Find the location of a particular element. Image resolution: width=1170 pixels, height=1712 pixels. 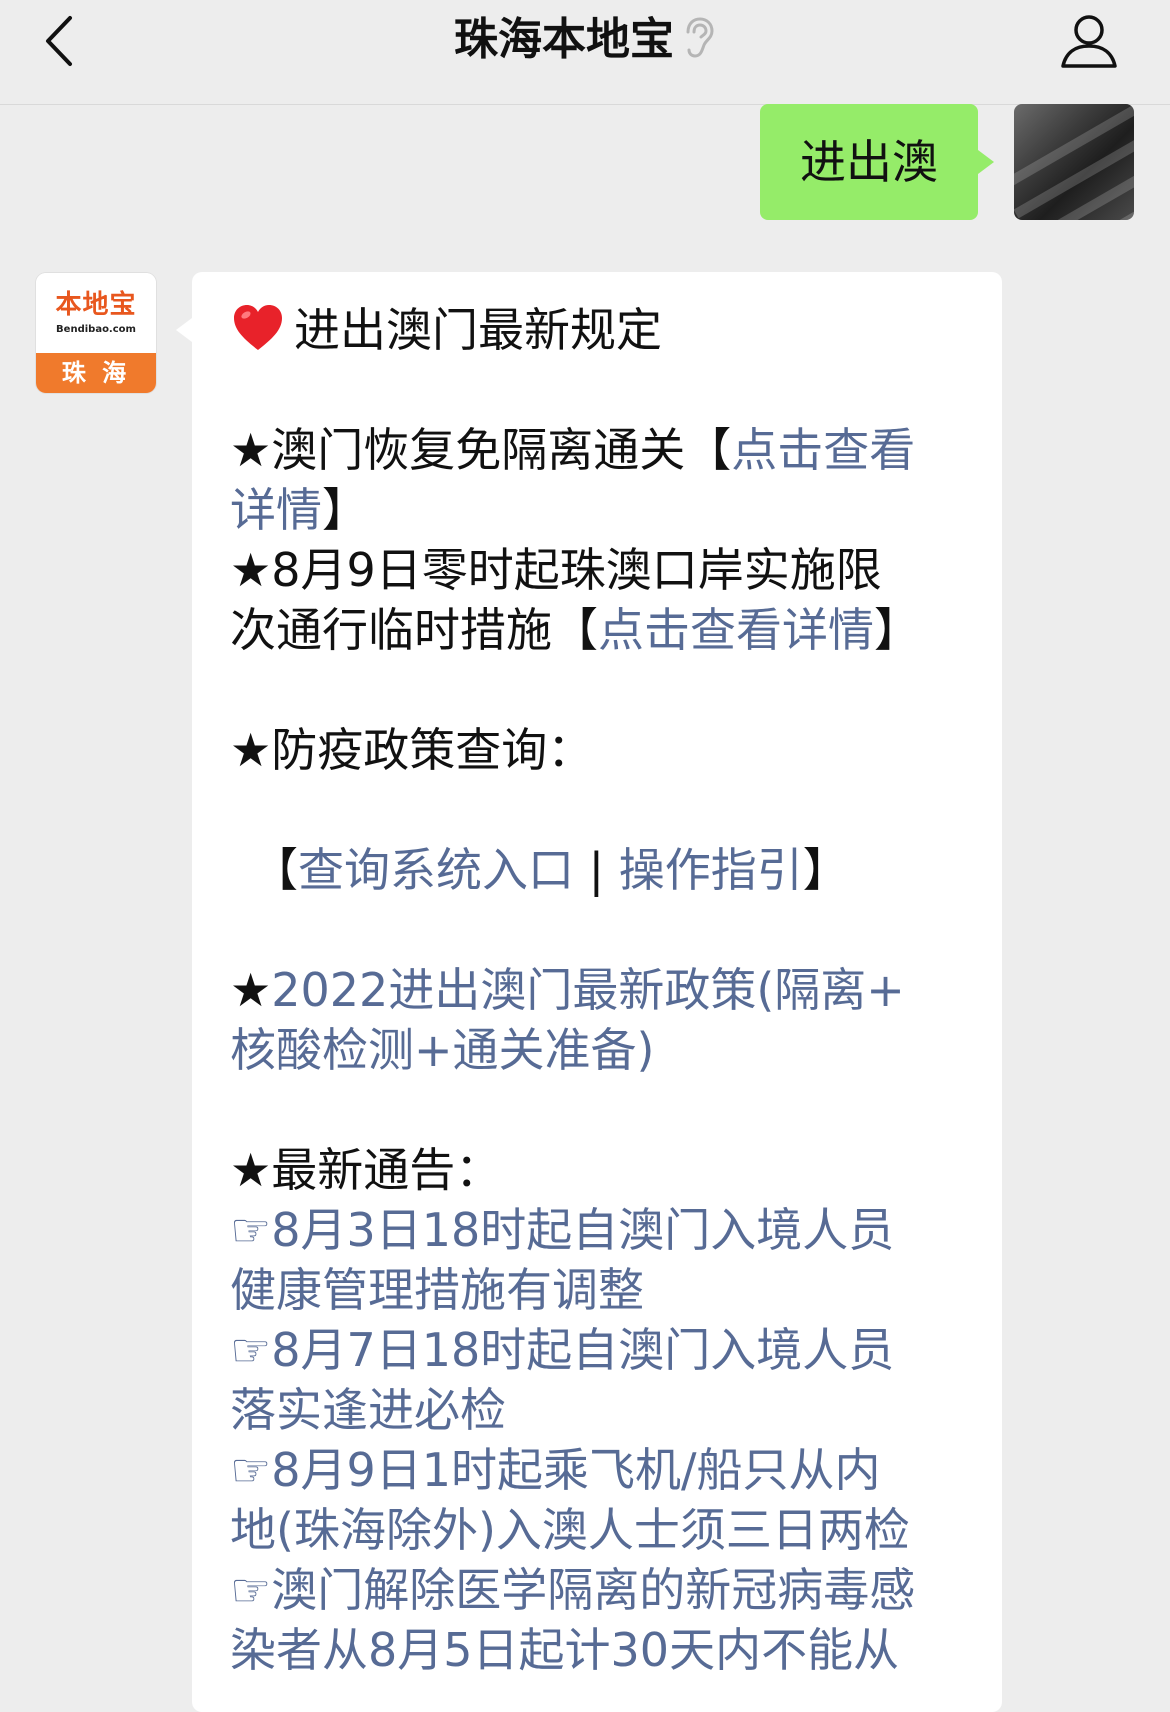

message-heading-line: 进出澳门最新规定 is located at coordinates (600, 330).